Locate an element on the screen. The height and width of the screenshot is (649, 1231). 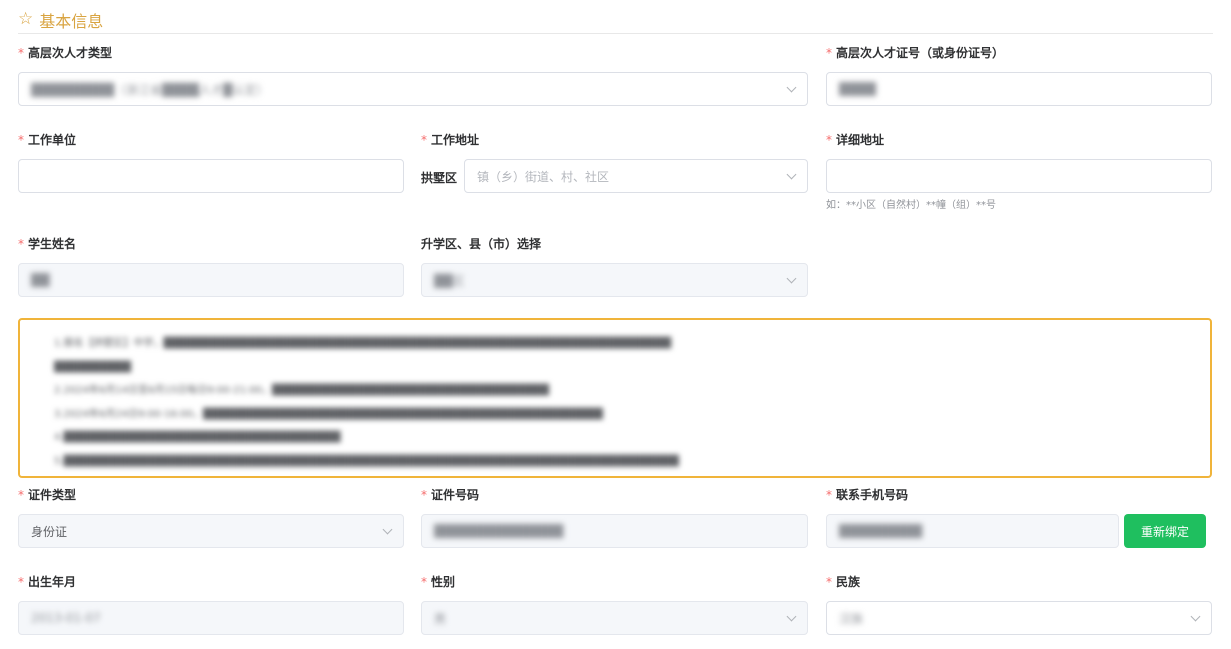
talent-cert-label: * 高层次人才证号（或身份证号） is located at coordinates (915, 53).